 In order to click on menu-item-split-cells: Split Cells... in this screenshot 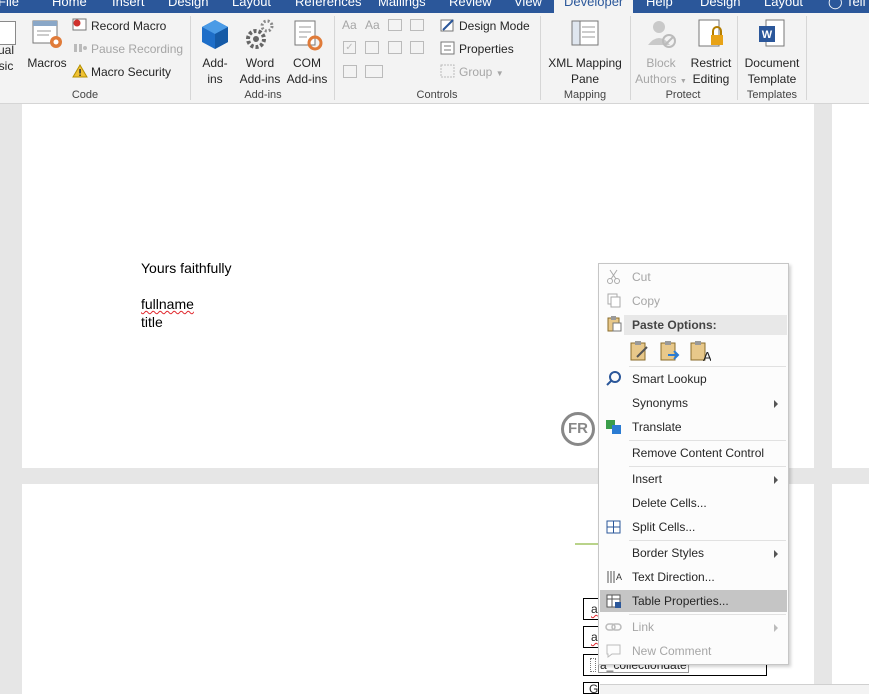, I will do `click(693, 527)`.